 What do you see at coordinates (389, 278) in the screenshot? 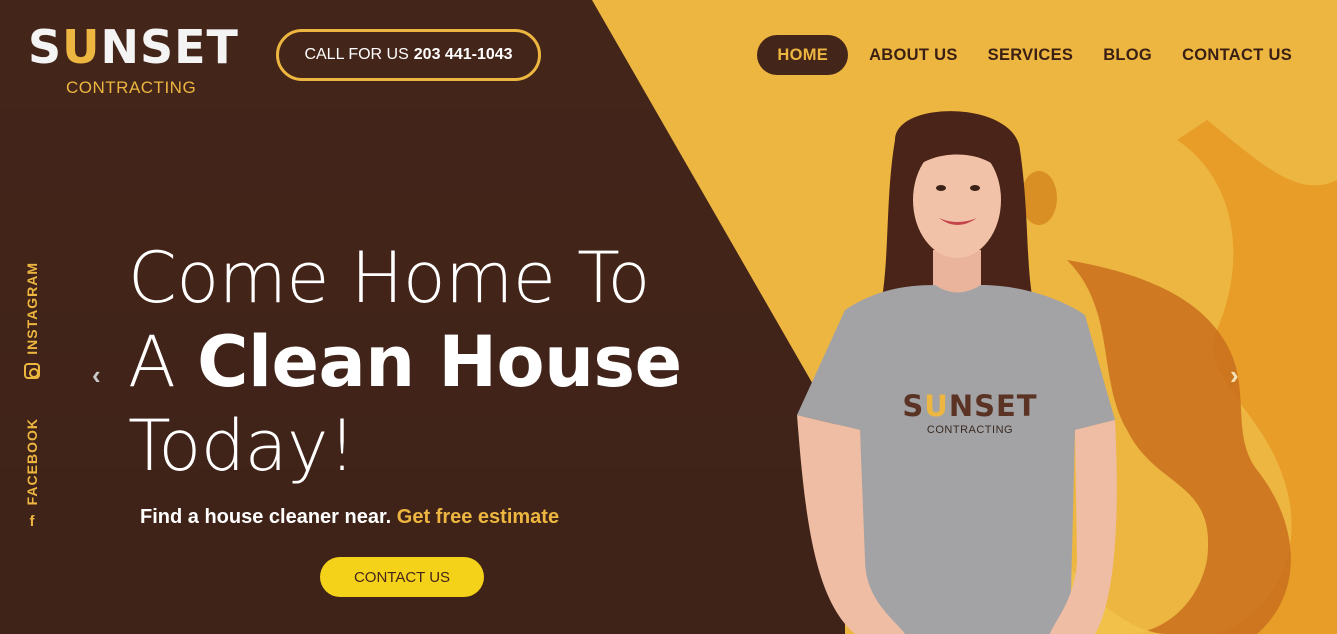
I see `headline-line-1: Come Home To` at bounding box center [389, 278].